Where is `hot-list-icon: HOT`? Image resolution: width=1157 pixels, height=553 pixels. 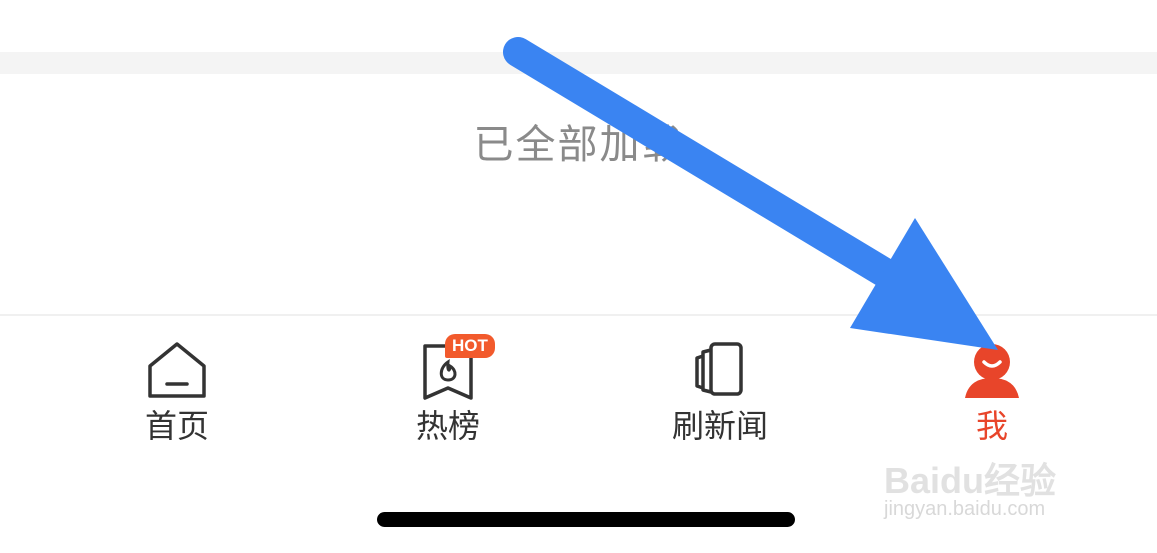
hot-list-icon: HOT is located at coordinates (456, 368).